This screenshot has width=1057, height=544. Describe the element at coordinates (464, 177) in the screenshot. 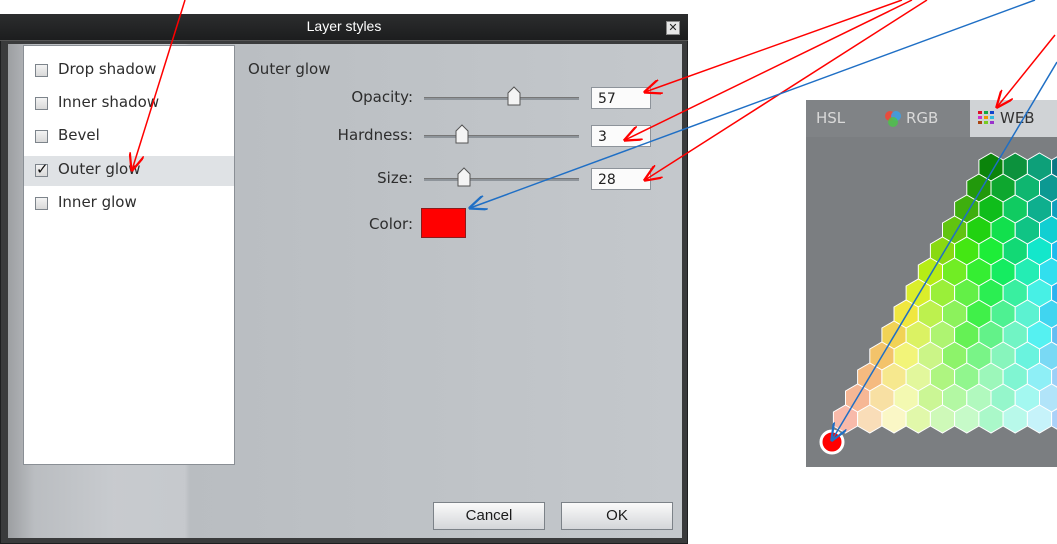

I see `size-slider-thumb` at that location.